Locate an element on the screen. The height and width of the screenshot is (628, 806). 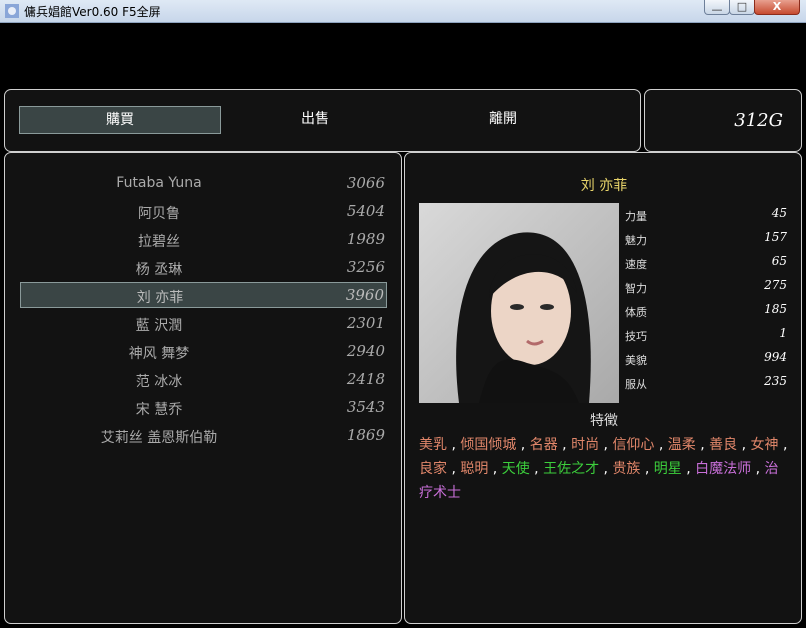
stat-row: 技巧 1 is located at coordinates (706, 335).